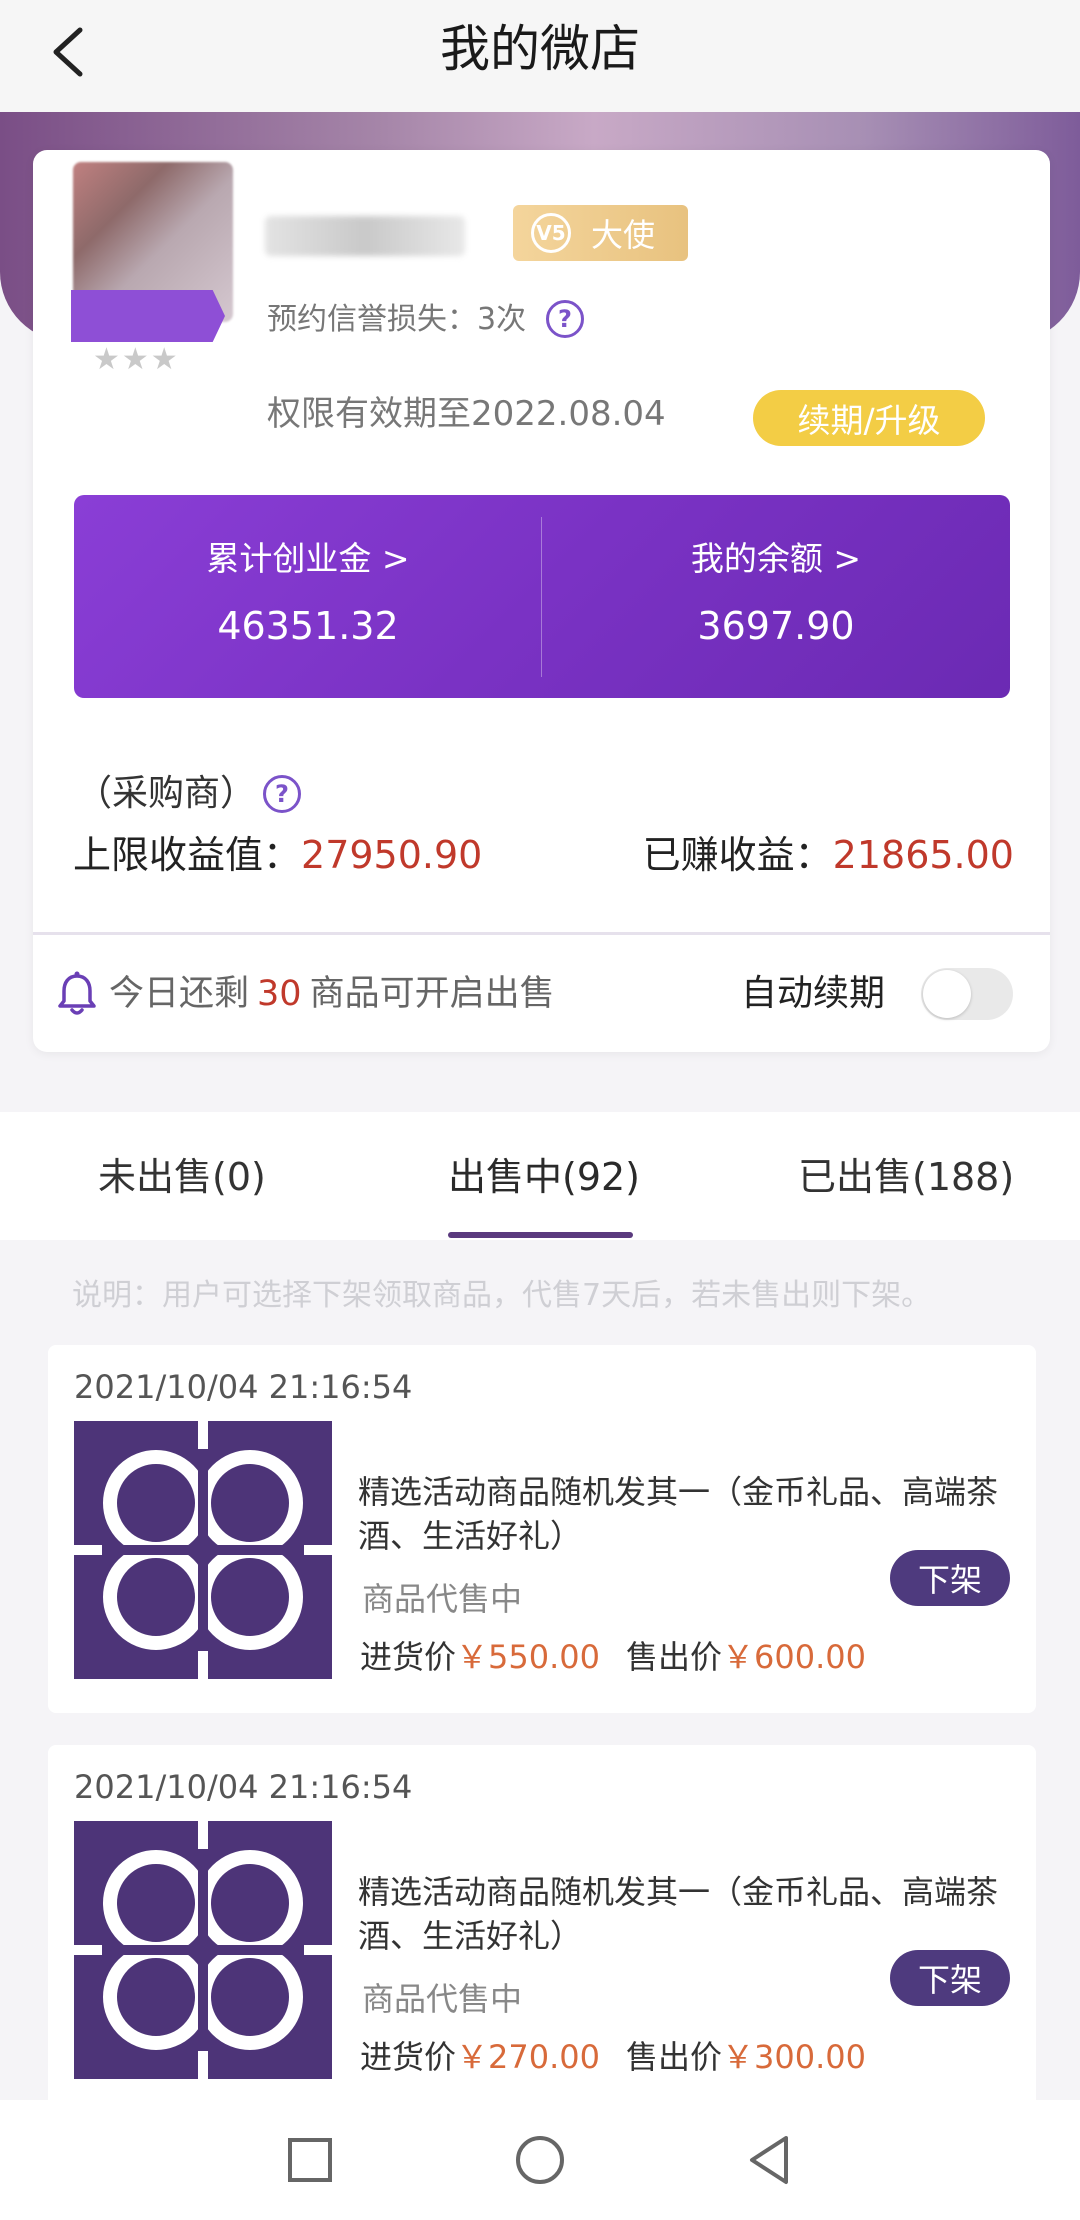 The height and width of the screenshot is (2220, 1080). I want to click on tab-sold: 已出售(188), so click(906, 1177).